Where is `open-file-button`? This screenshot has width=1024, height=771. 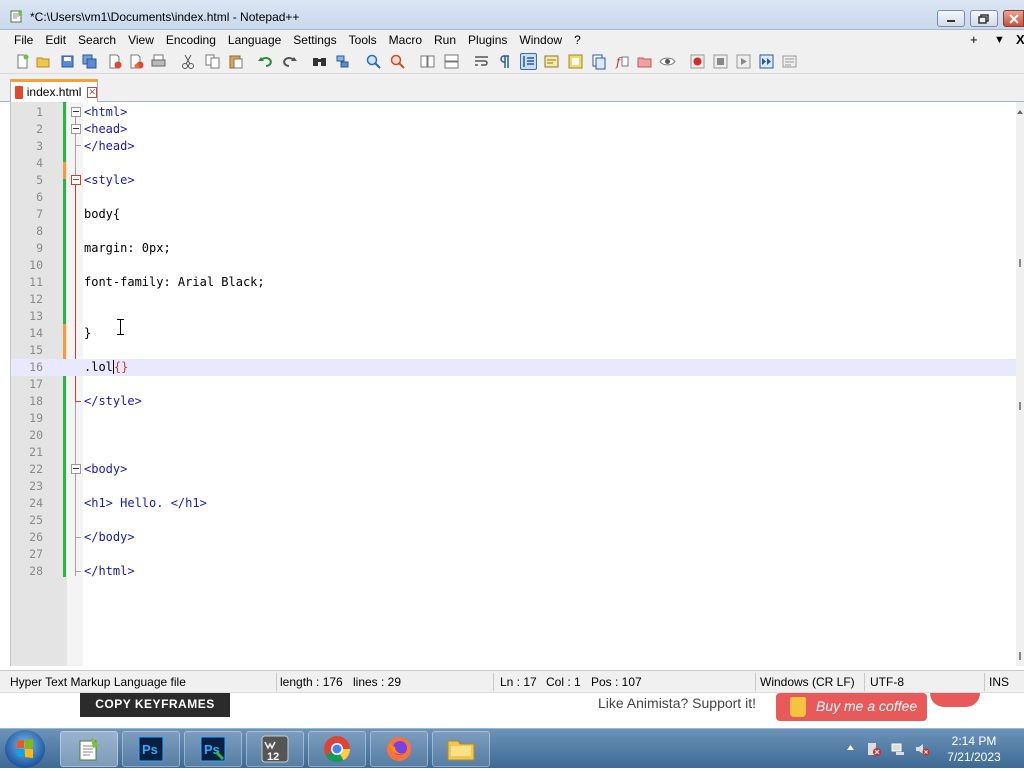
open-file-button is located at coordinates (43, 61).